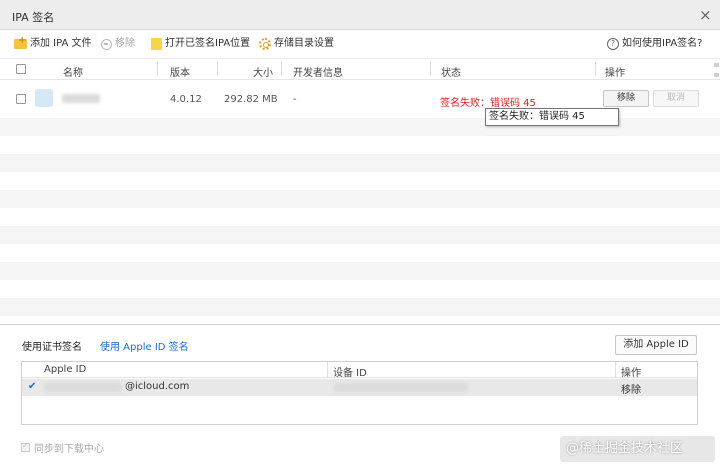  I want to click on sync-to-download-center: 同步到下载中心, so click(62, 447).